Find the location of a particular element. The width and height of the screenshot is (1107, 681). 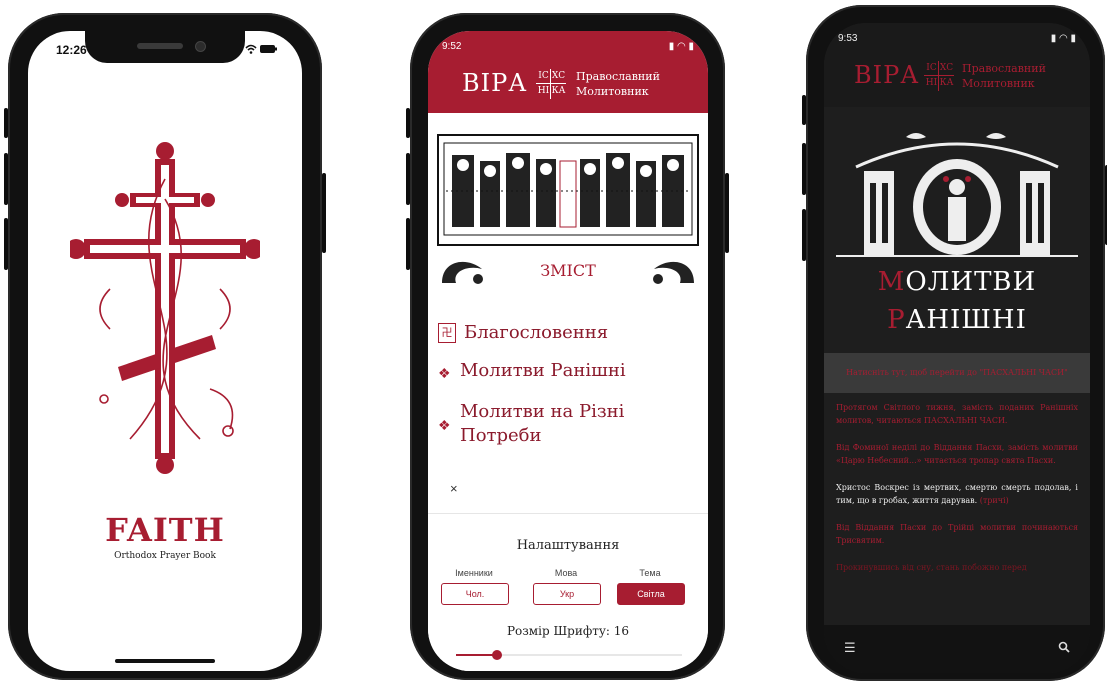

bottom-toolbar: ☰ is located at coordinates (957, 649).